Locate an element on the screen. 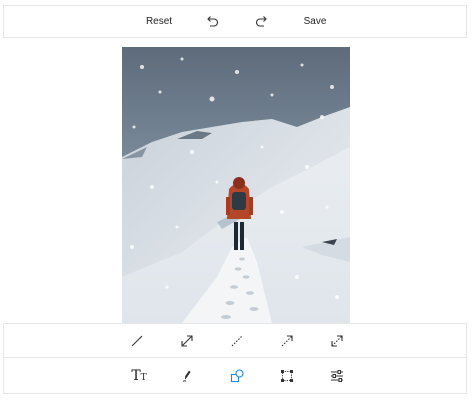 The image size is (473, 400). text-icon: T T is located at coordinates (138, 376).